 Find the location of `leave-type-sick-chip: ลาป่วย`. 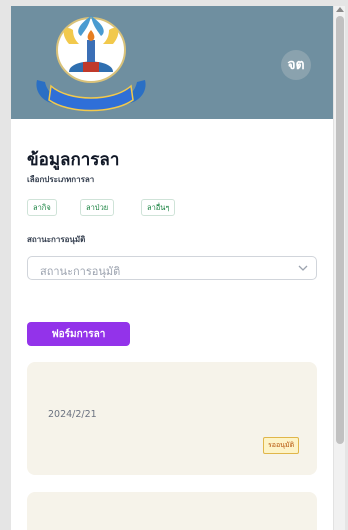

leave-type-sick-chip: ลาป่วย is located at coordinates (97, 207).